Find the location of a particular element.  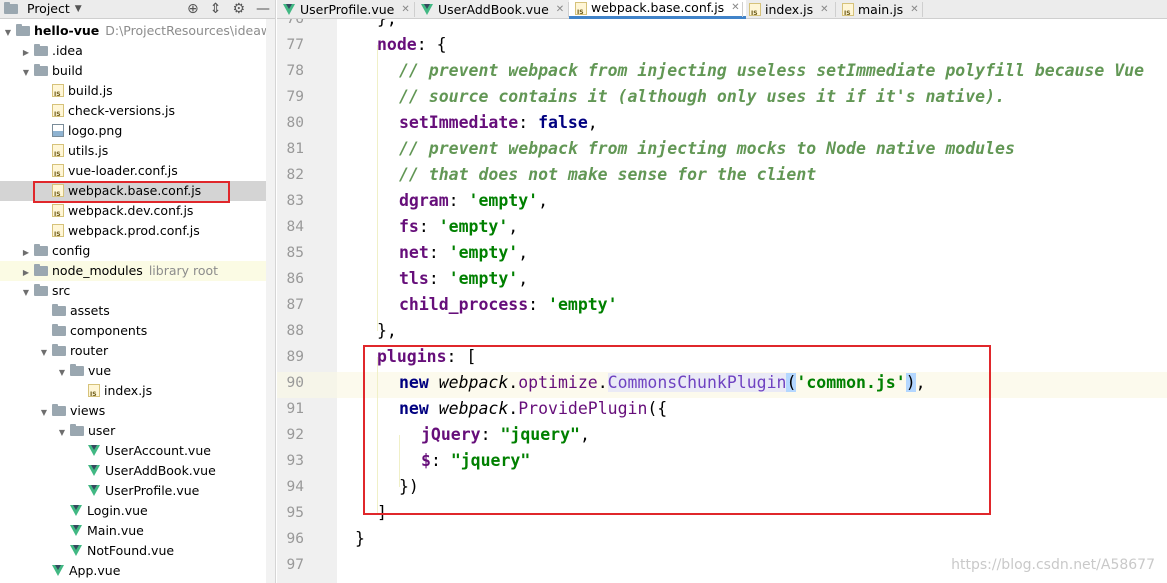

tree-item-webpack-prod-conf-js: JS webpack.prod.conf.js is located at coordinates (137, 231).